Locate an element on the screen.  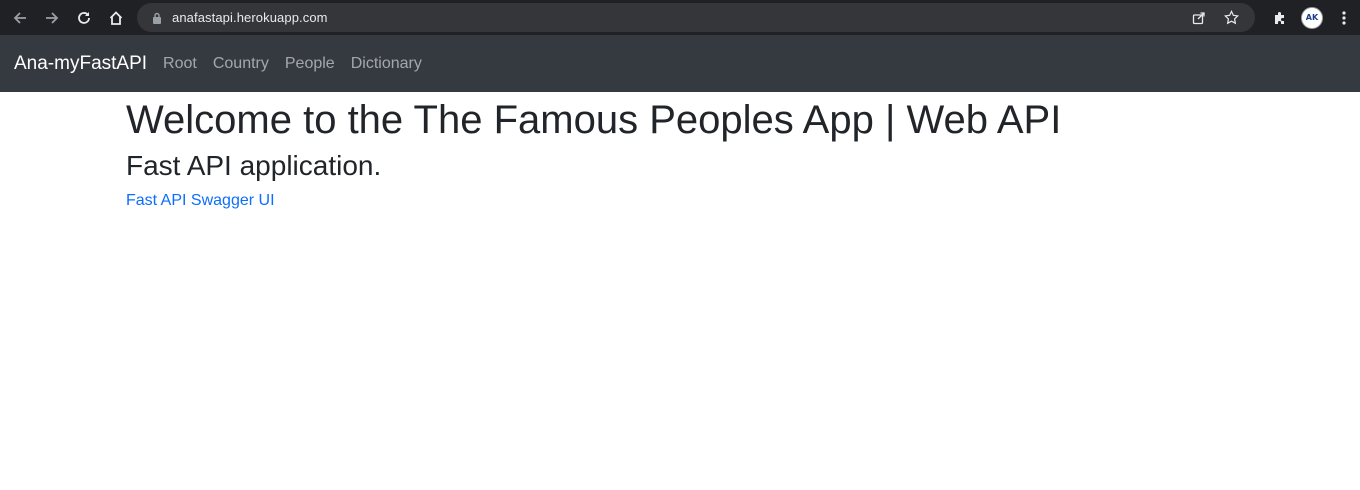
home-icon is located at coordinates (116, 18).